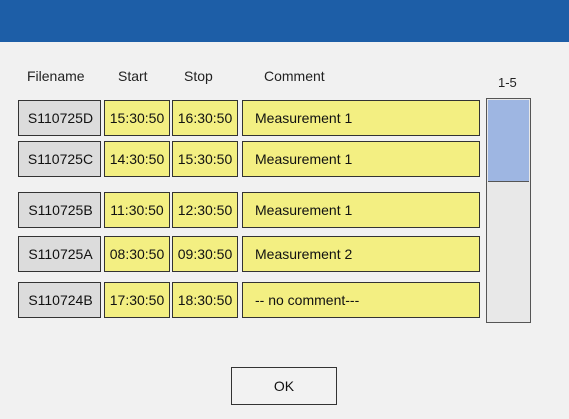  I want to click on ok-button: OK, so click(284, 386).